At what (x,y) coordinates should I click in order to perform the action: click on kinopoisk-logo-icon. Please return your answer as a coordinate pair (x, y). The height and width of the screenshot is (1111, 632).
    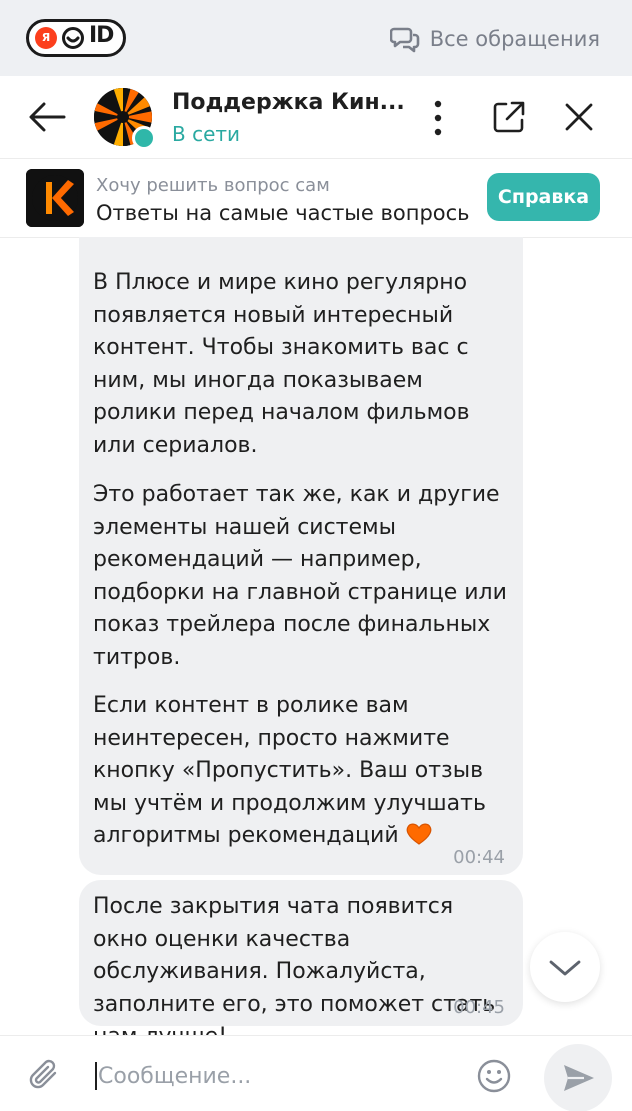
    Looking at the image, I should click on (55, 198).